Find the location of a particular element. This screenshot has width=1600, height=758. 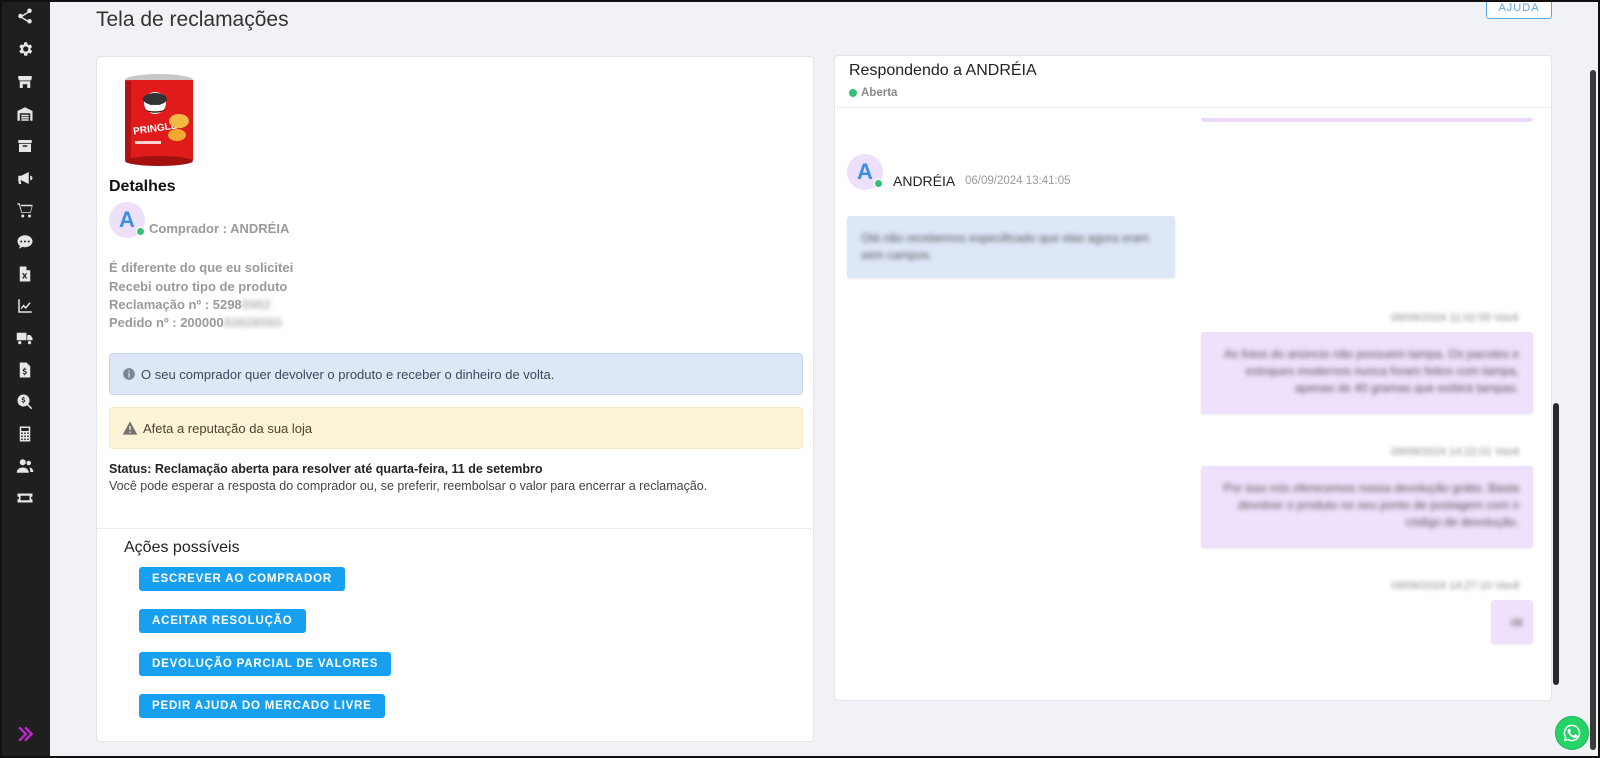

accept-resolution-button: ACEITAR RESOLUÇÃO is located at coordinates (222, 621).